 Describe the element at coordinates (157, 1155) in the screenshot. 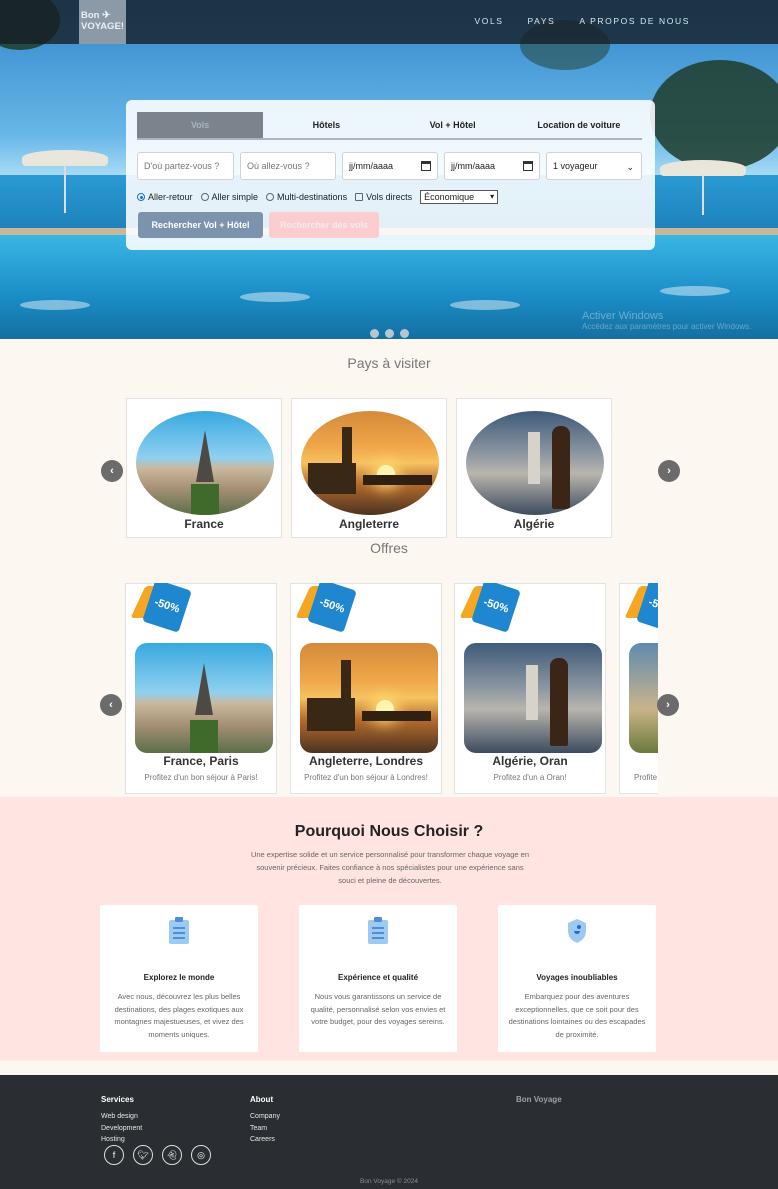

I see `social-links: f 🐦︎ 👻︎ ◎` at that location.